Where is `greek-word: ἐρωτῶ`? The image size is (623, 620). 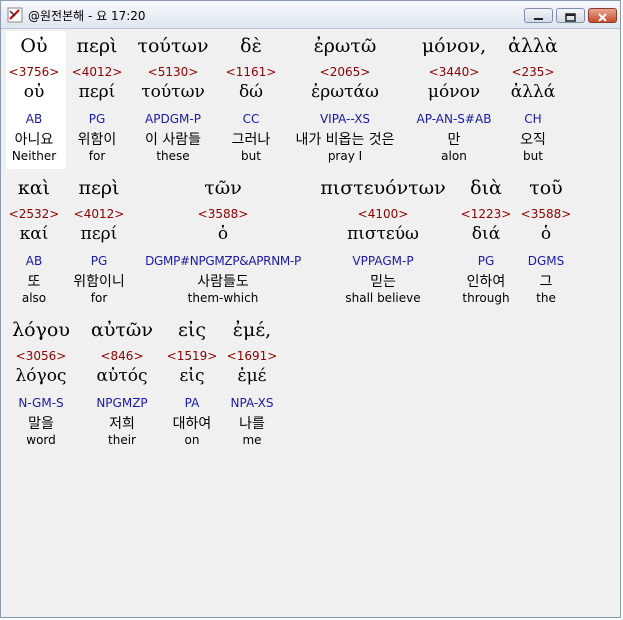 greek-word: ἐρωτῶ is located at coordinates (345, 46).